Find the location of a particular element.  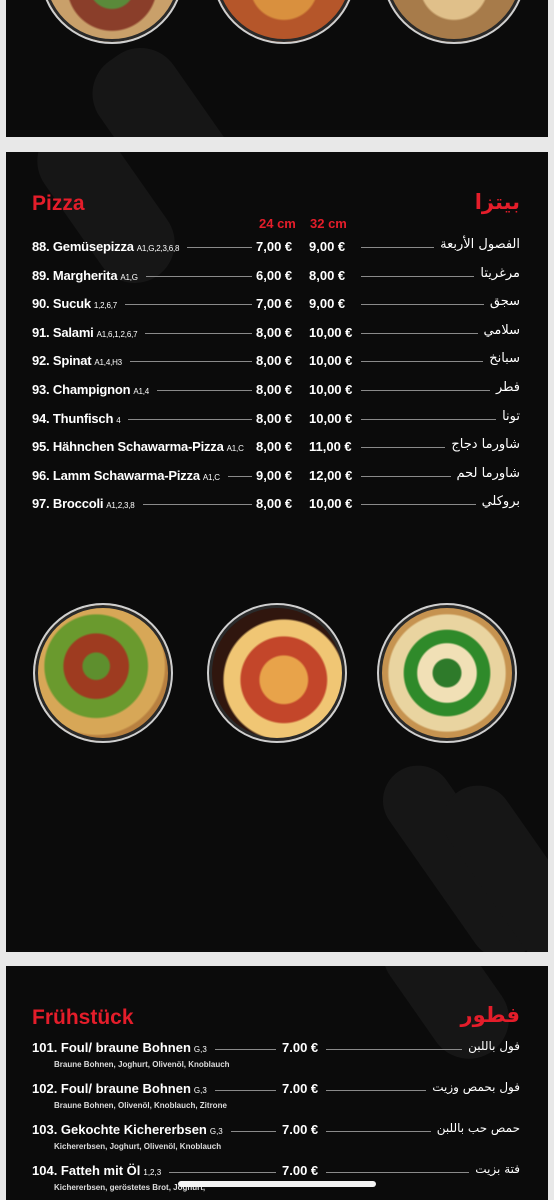

pizza-photo-spinach is located at coordinates (447, 673).